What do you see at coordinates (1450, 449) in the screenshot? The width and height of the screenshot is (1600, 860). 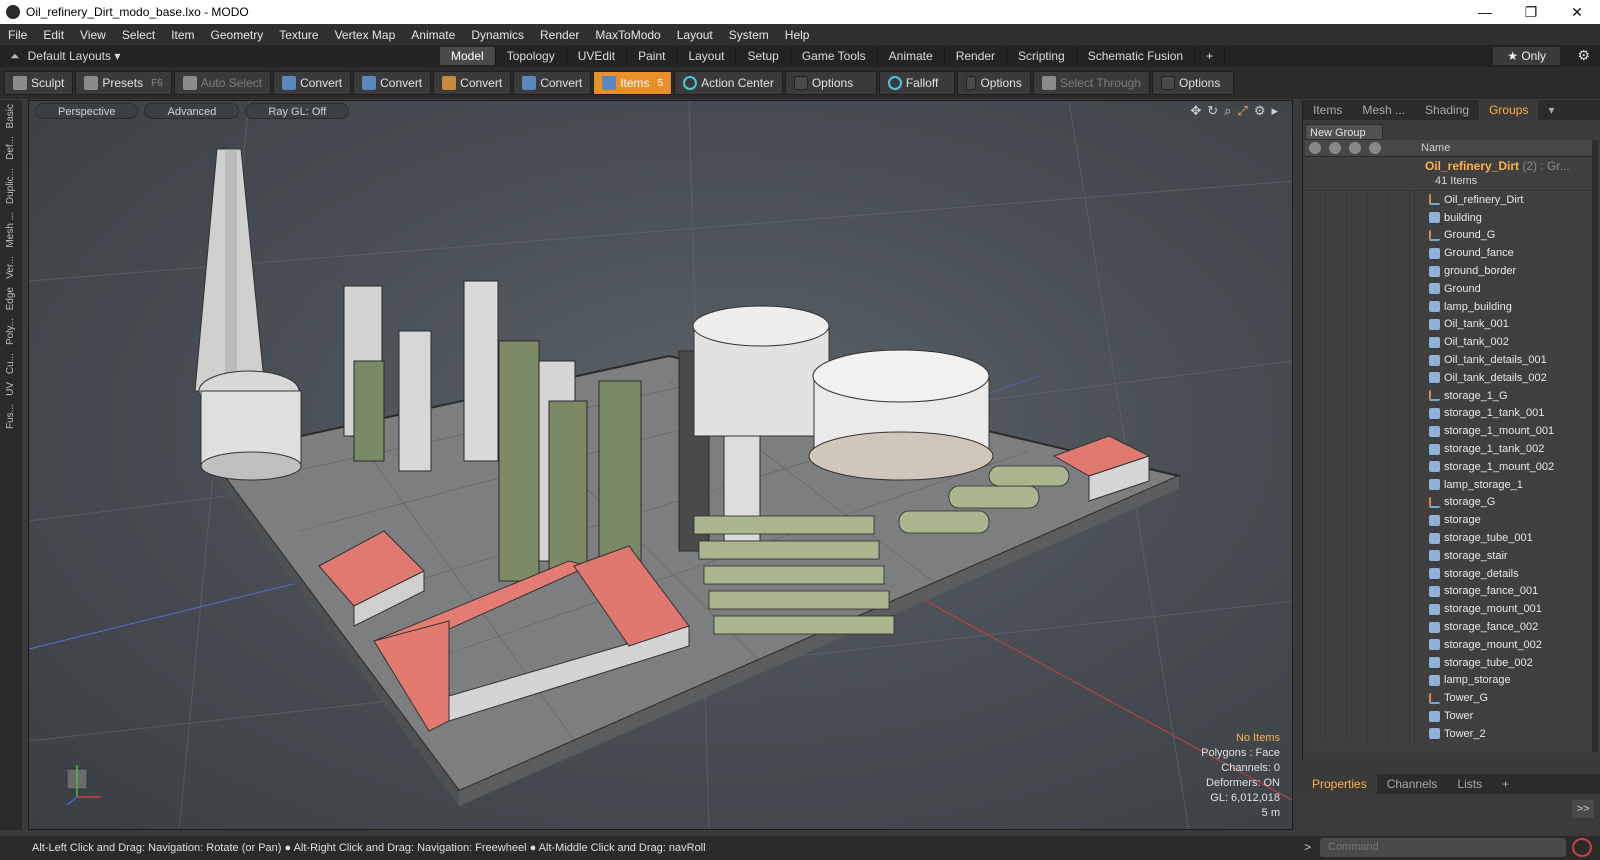 I see `tree-item-row: storage_1_tank_002` at bounding box center [1450, 449].